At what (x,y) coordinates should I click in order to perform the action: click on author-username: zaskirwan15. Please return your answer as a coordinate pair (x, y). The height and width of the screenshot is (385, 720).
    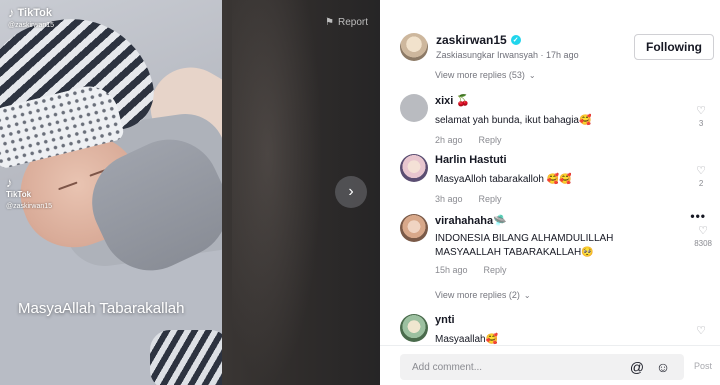
    Looking at the image, I should click on (471, 40).